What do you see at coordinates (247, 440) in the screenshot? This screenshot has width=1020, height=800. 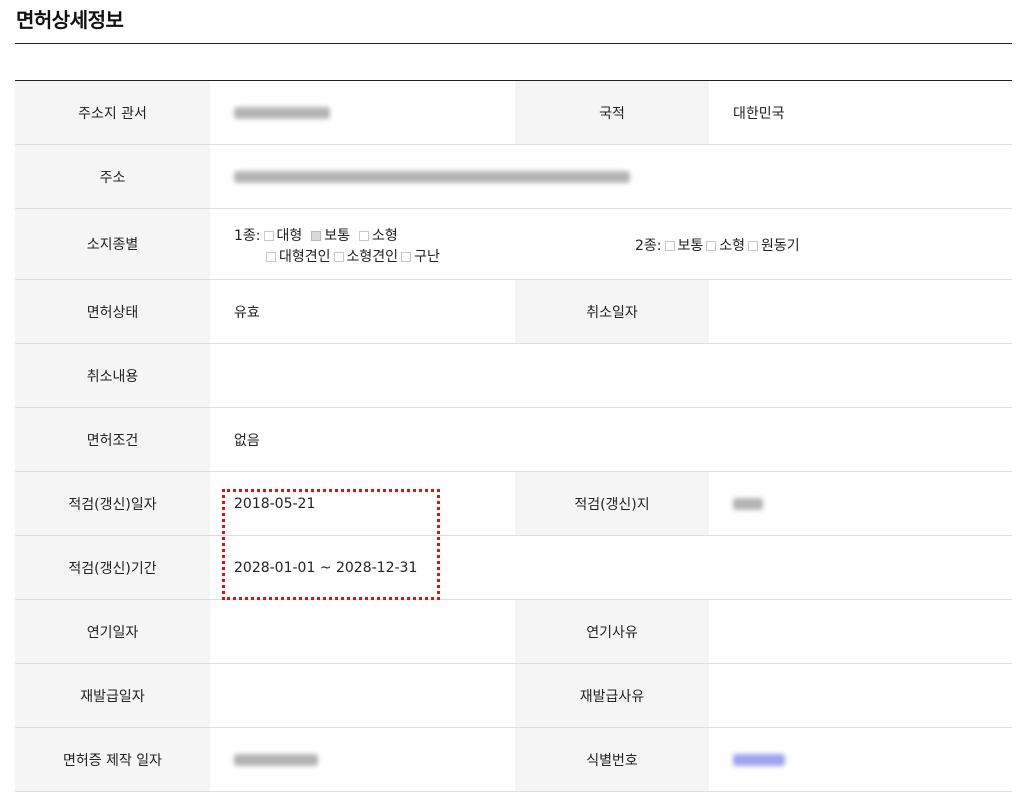 I see `conditions-value: 없음` at bounding box center [247, 440].